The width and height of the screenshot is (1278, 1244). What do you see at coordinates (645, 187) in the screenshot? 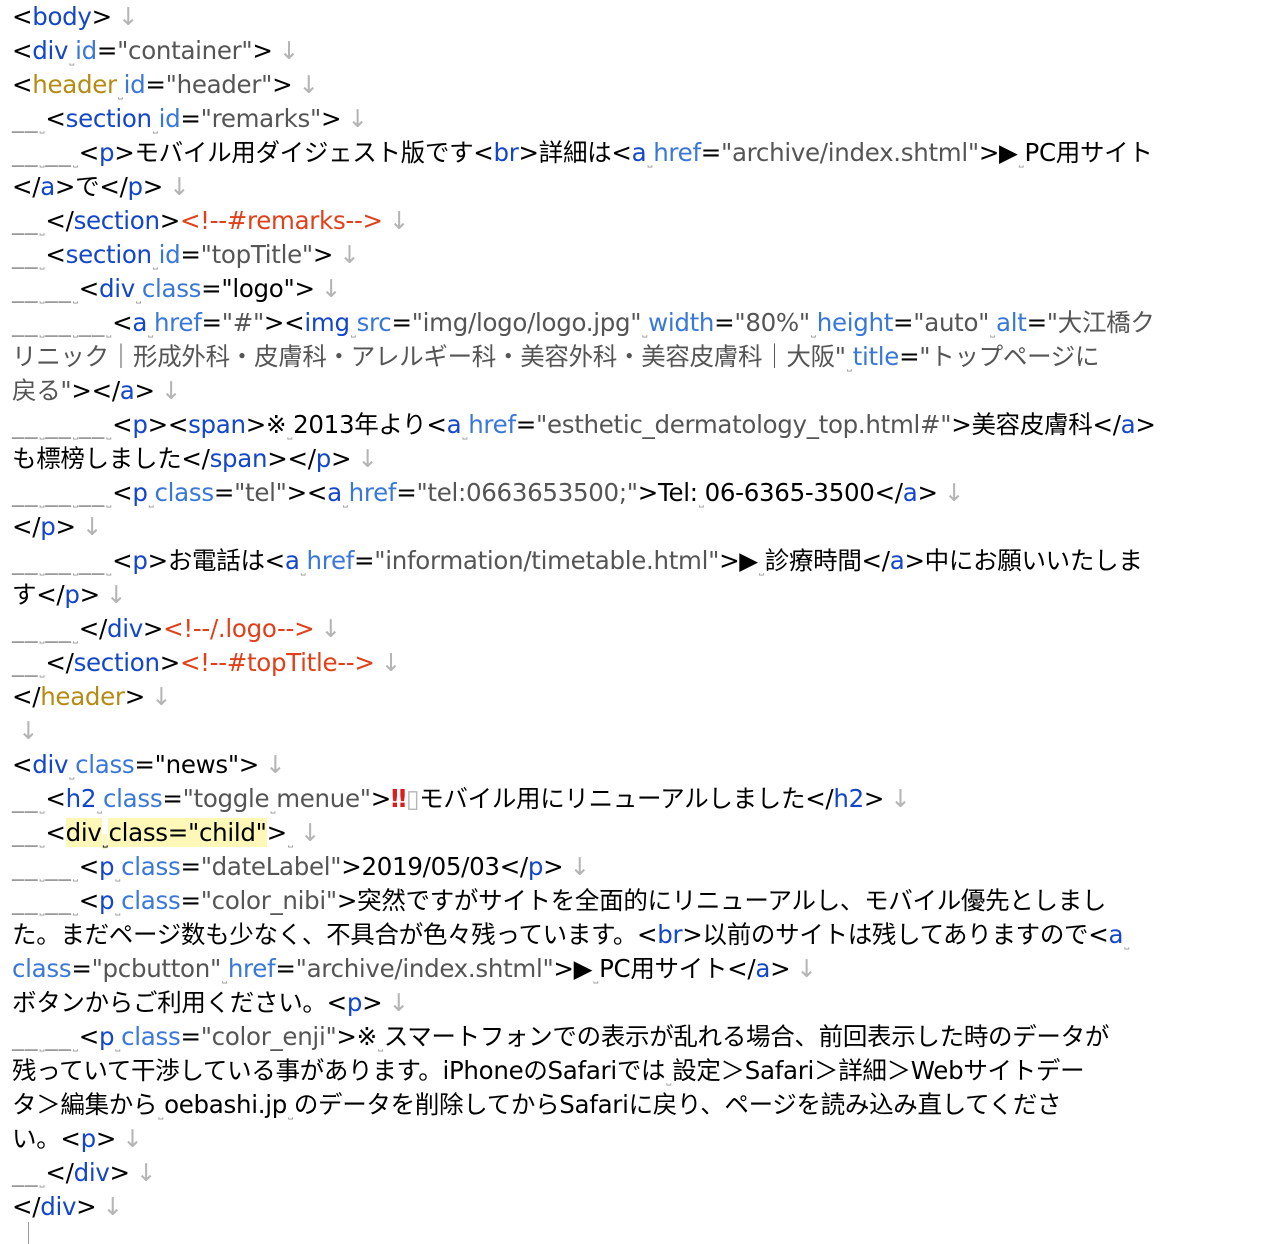
I see `code-line: </a>で</p> ↓` at bounding box center [645, 187].